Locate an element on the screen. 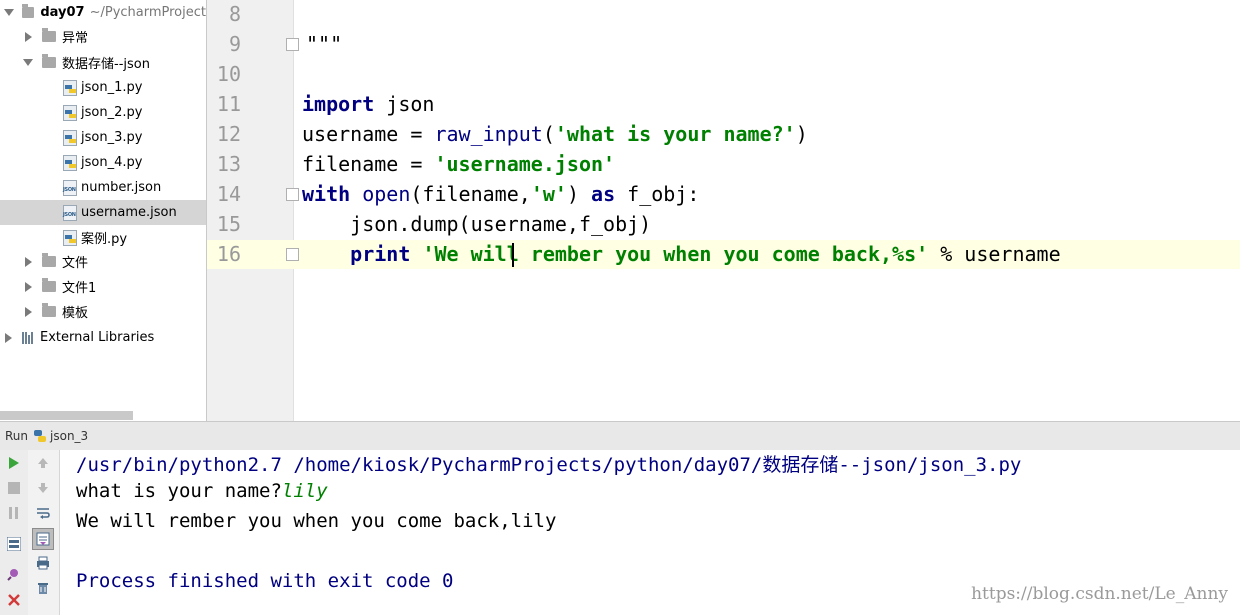 The width and height of the screenshot is (1240, 615). pause-button is located at coordinates (14, 513).